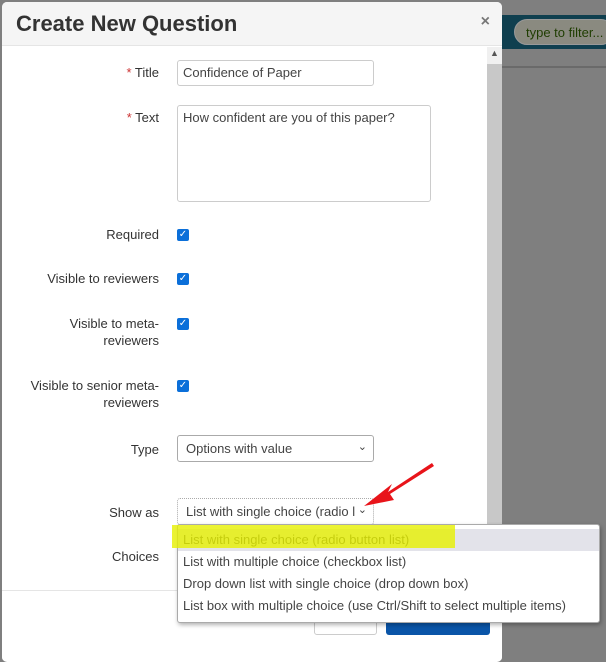  What do you see at coordinates (183, 279) in the screenshot?
I see `visible-reviewers-checkbox: ✓` at bounding box center [183, 279].